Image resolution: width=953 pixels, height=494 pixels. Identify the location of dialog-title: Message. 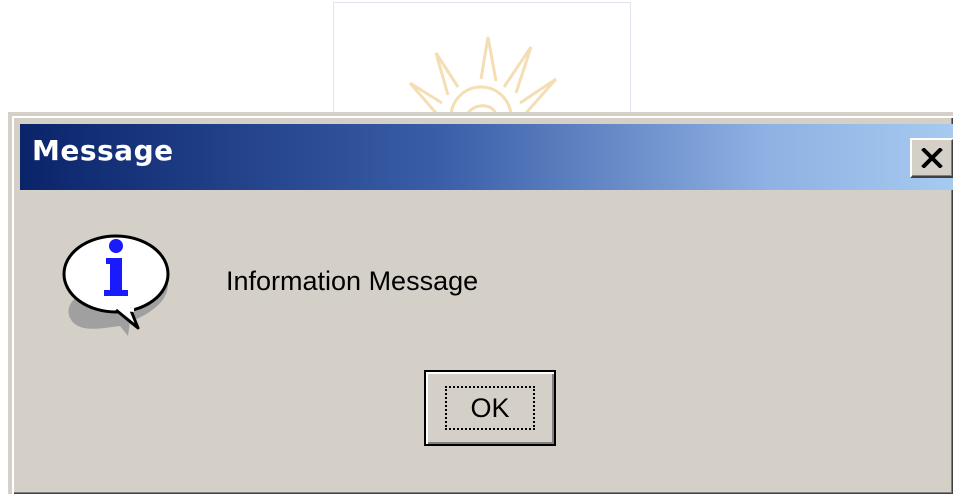
(103, 150).